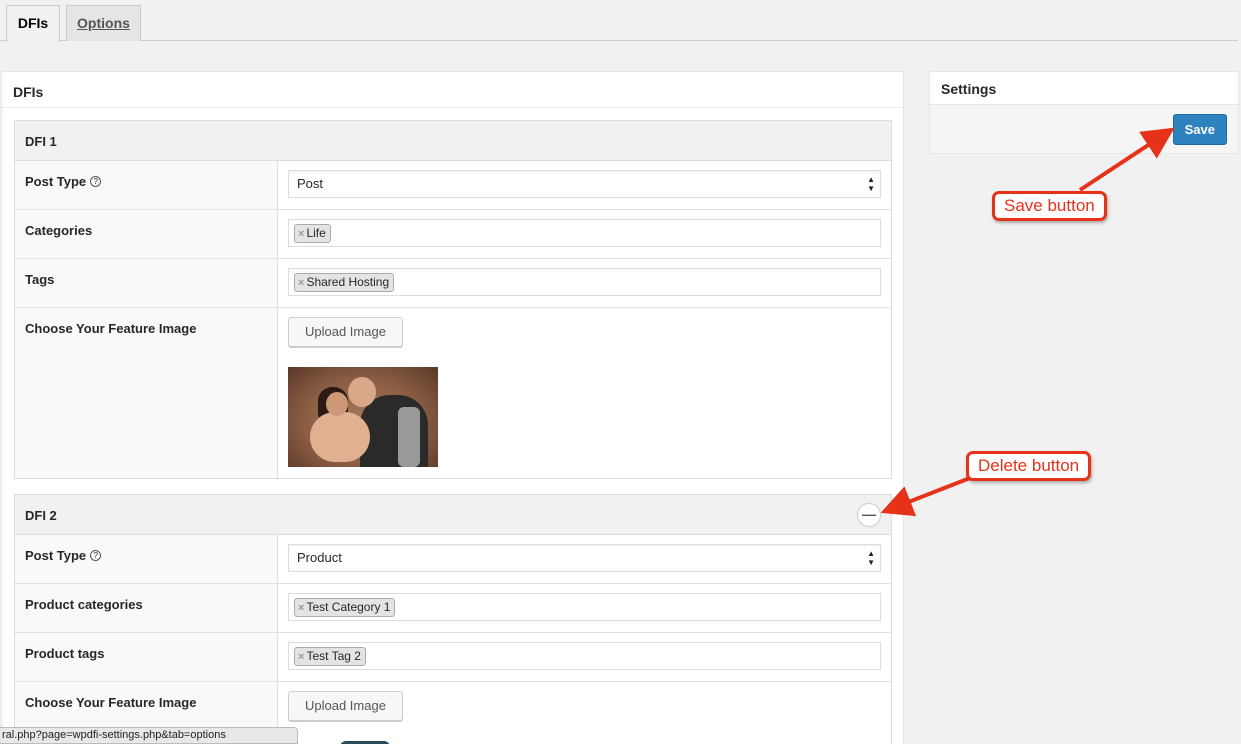 Image resolution: width=1241 pixels, height=744 pixels. I want to click on save-button: Save, so click(1199, 129).